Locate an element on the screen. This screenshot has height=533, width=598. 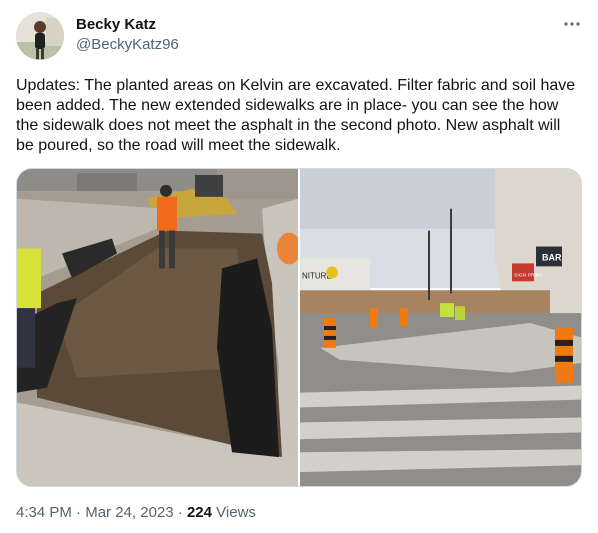
avatar is located at coordinates (40, 36).